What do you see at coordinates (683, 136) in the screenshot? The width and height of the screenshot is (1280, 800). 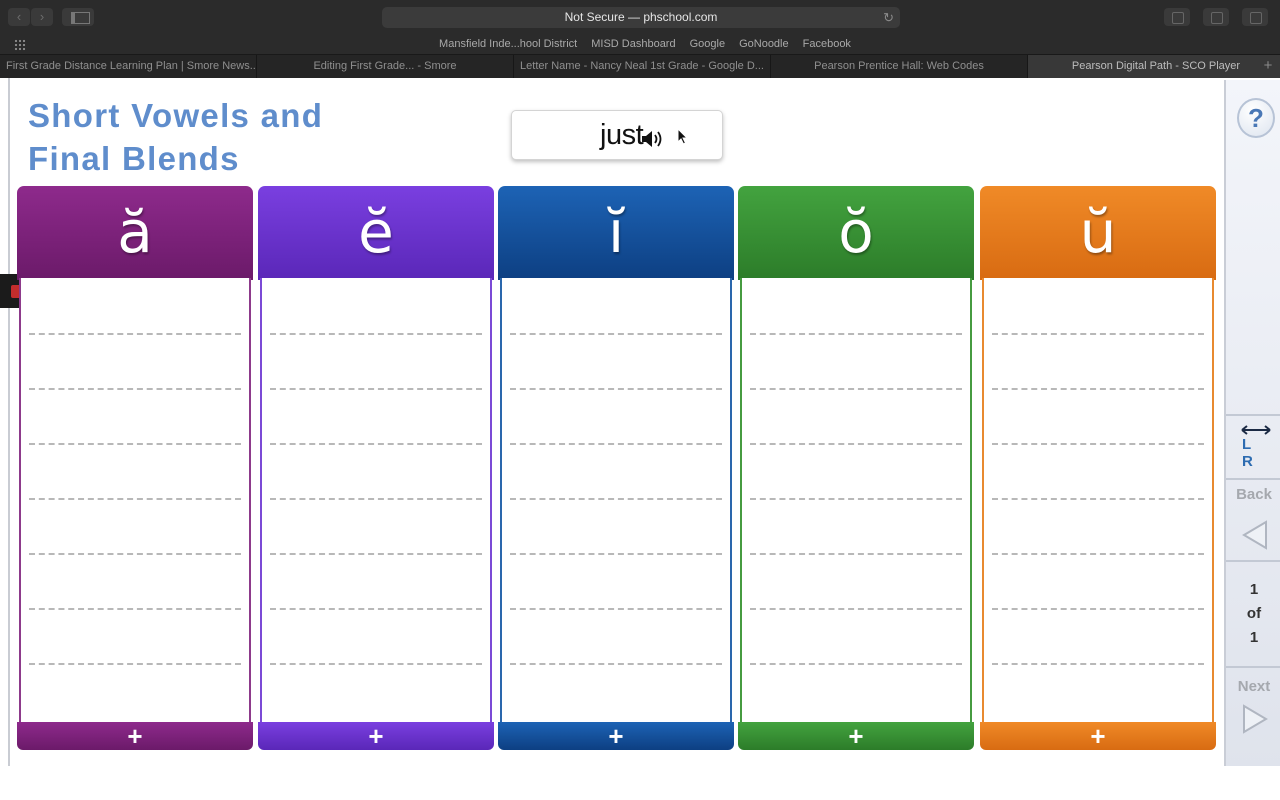 I see `mouse-cursor-icon` at bounding box center [683, 136].